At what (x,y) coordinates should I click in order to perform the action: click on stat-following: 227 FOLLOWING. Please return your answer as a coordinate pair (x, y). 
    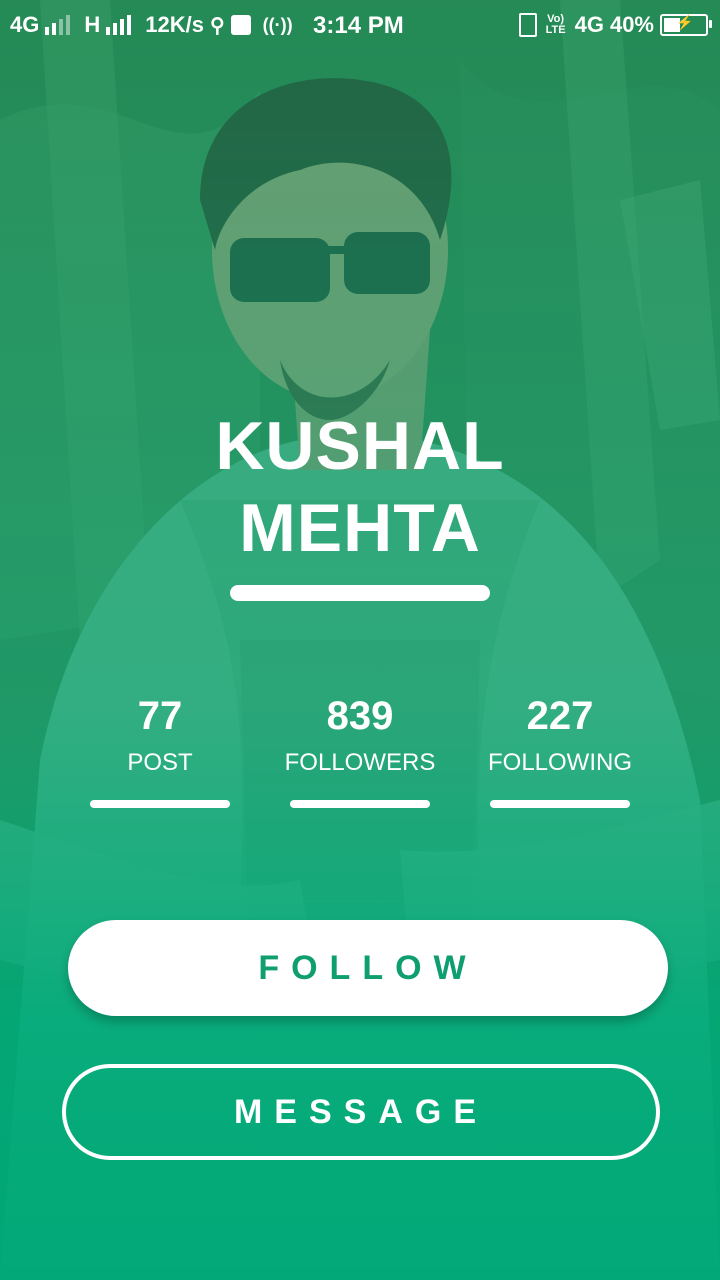
    Looking at the image, I should click on (560, 749).